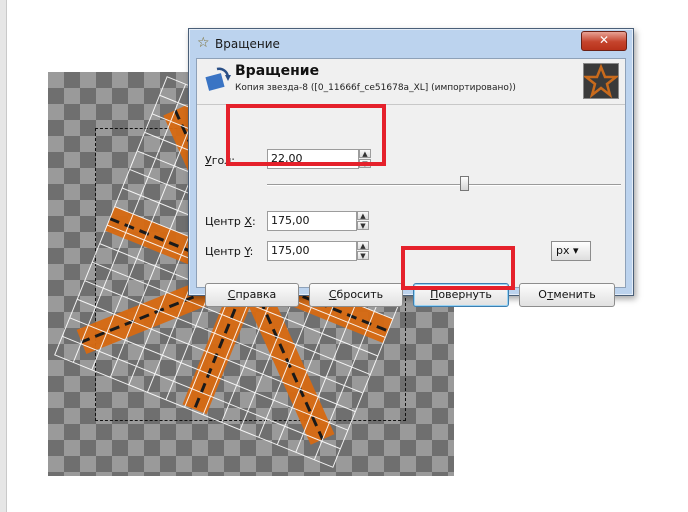 The width and height of the screenshot is (688, 512). Describe the element at coordinates (277, 71) in the screenshot. I see `header-title: Вращение` at that location.